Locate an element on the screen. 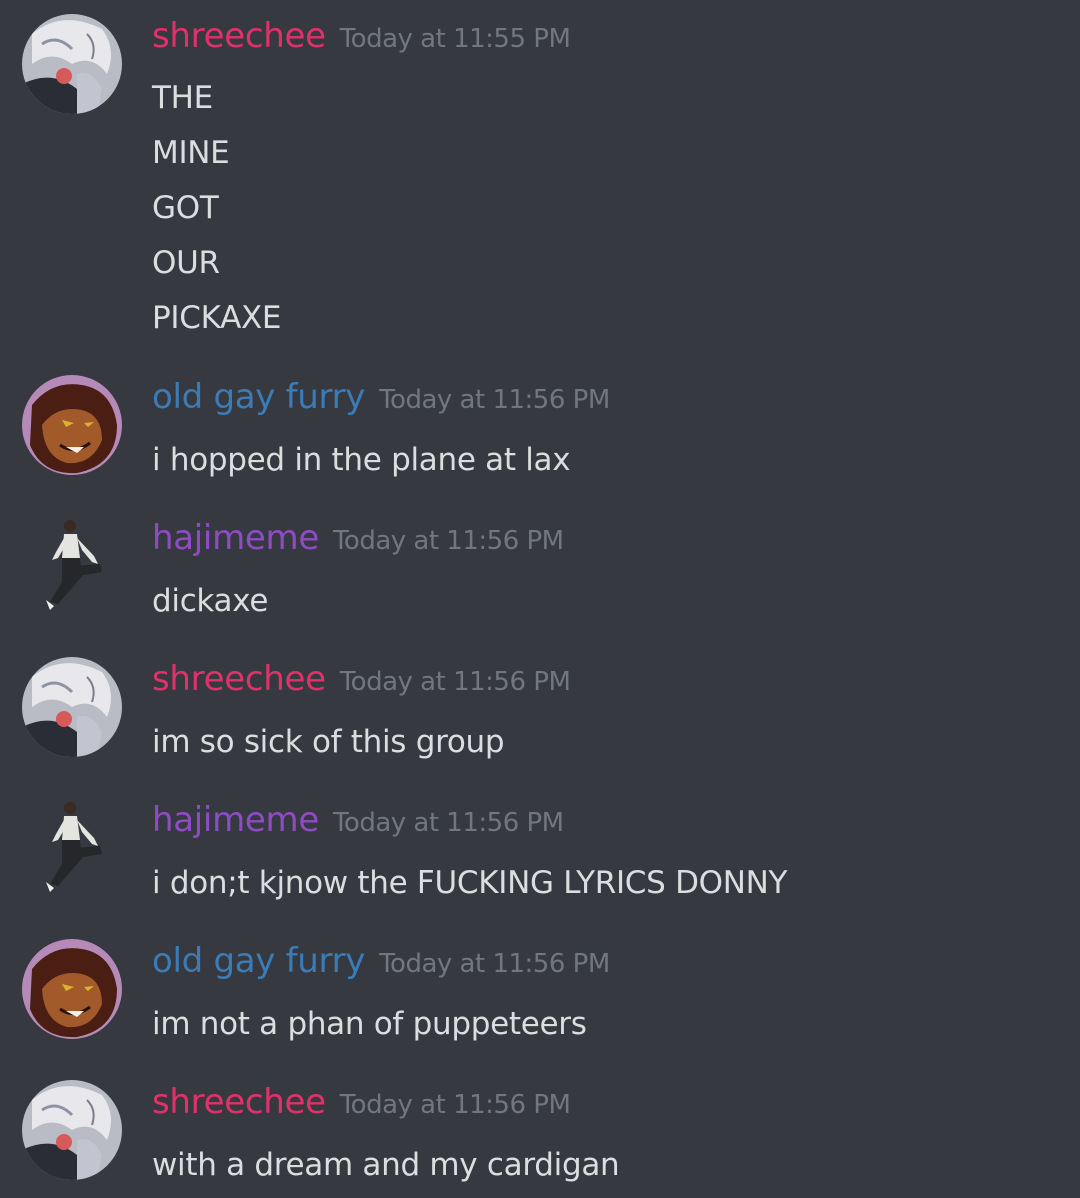  message-content: with a dream and my cardigan is located at coordinates (386, 1165).